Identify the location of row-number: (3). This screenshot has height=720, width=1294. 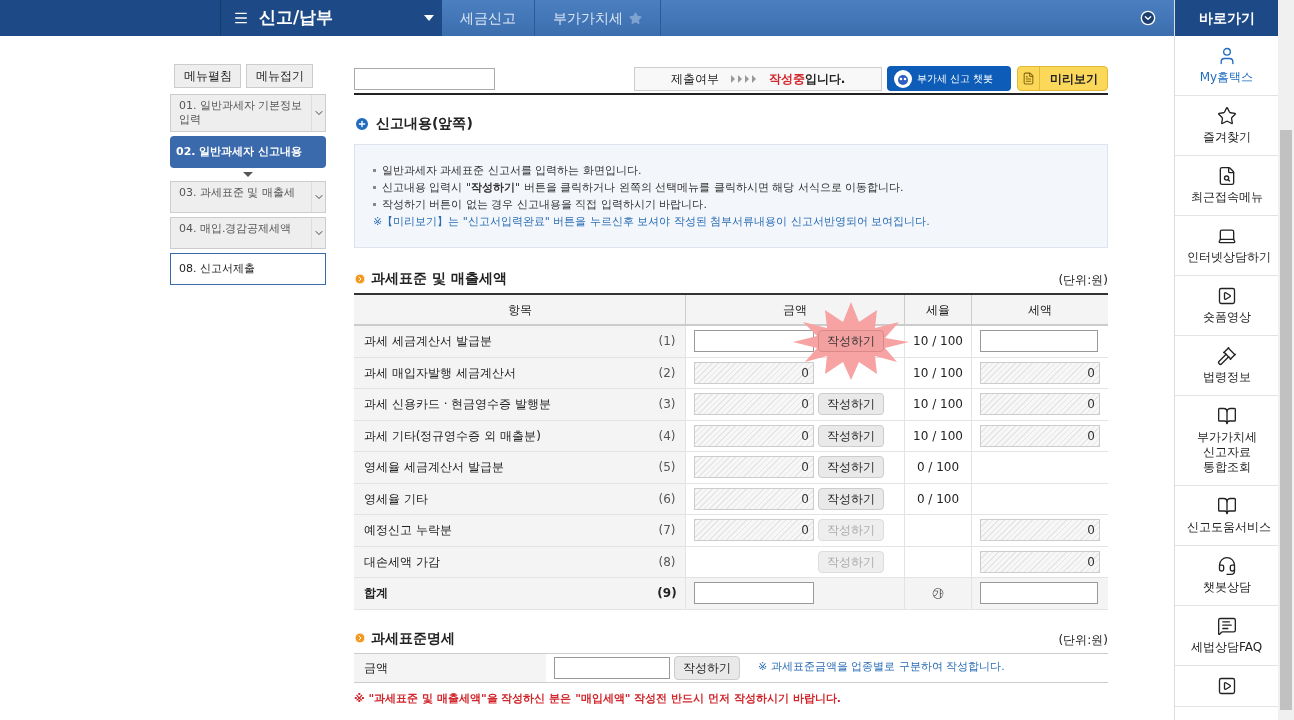
(667, 405).